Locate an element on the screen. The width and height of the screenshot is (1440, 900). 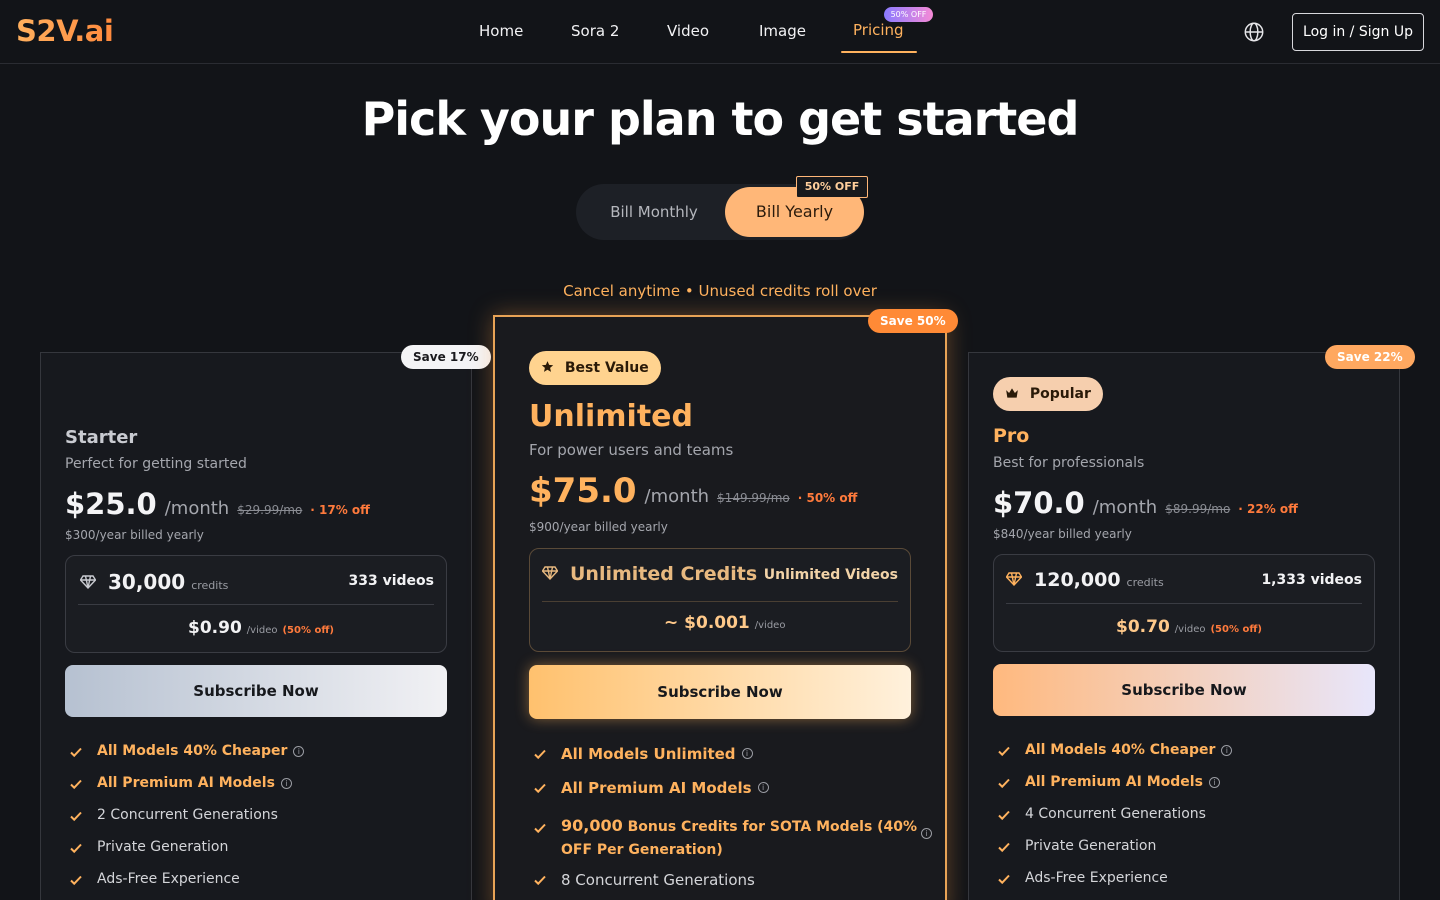
page-title: Pick your plan to get started is located at coordinates (720, 119).